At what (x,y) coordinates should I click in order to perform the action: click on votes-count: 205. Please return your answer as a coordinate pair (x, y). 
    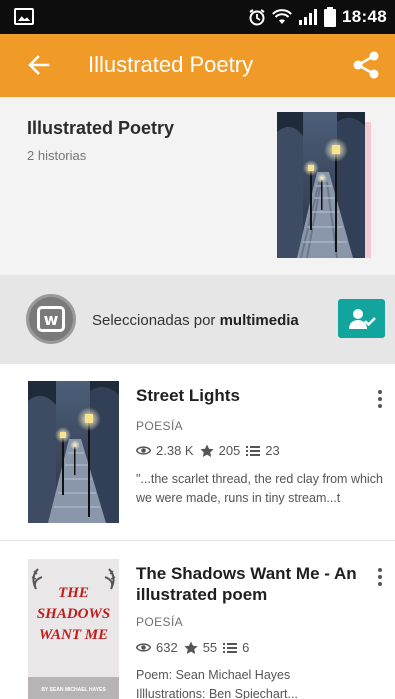
    Looking at the image, I should click on (229, 450).